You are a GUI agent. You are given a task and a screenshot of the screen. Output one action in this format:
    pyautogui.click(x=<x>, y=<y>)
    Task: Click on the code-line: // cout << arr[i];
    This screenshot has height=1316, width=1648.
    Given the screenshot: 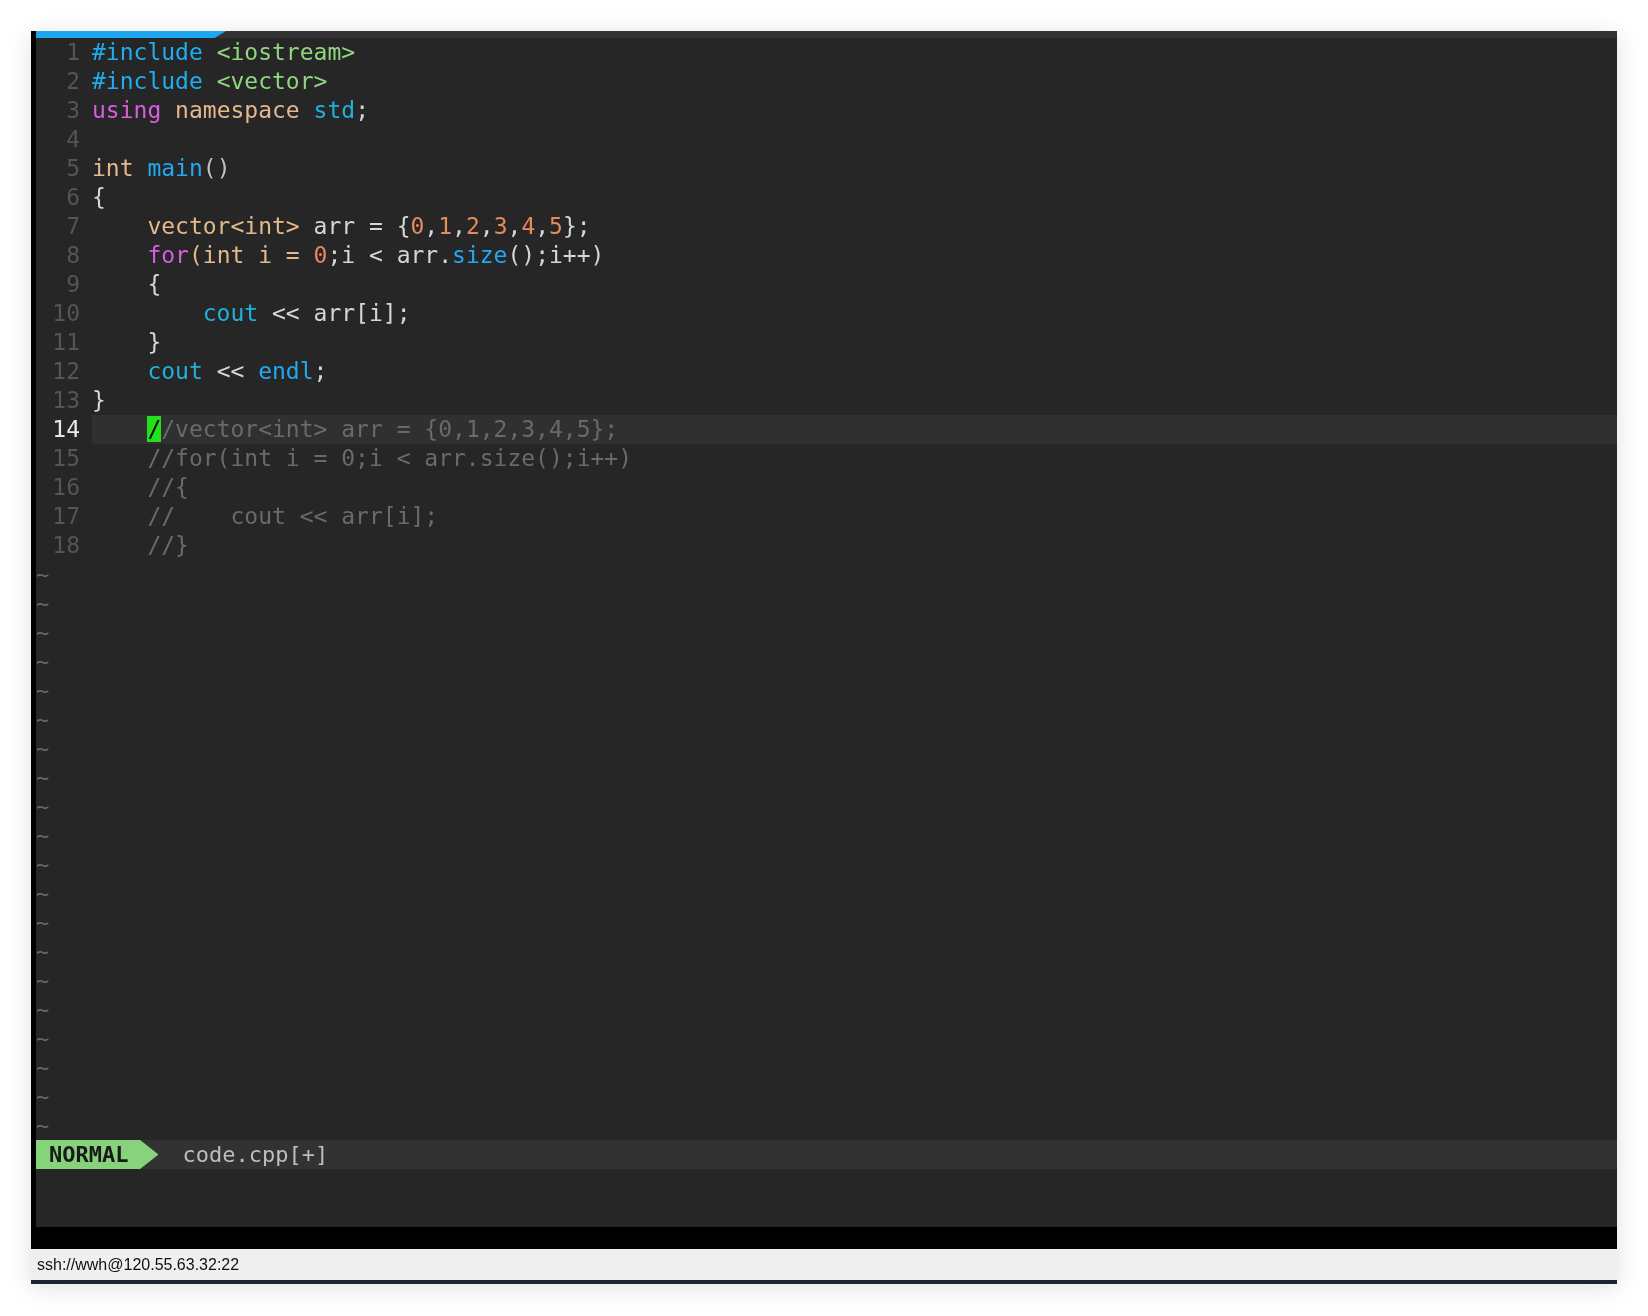 What is the action you would take?
    pyautogui.click(x=292, y=516)
    